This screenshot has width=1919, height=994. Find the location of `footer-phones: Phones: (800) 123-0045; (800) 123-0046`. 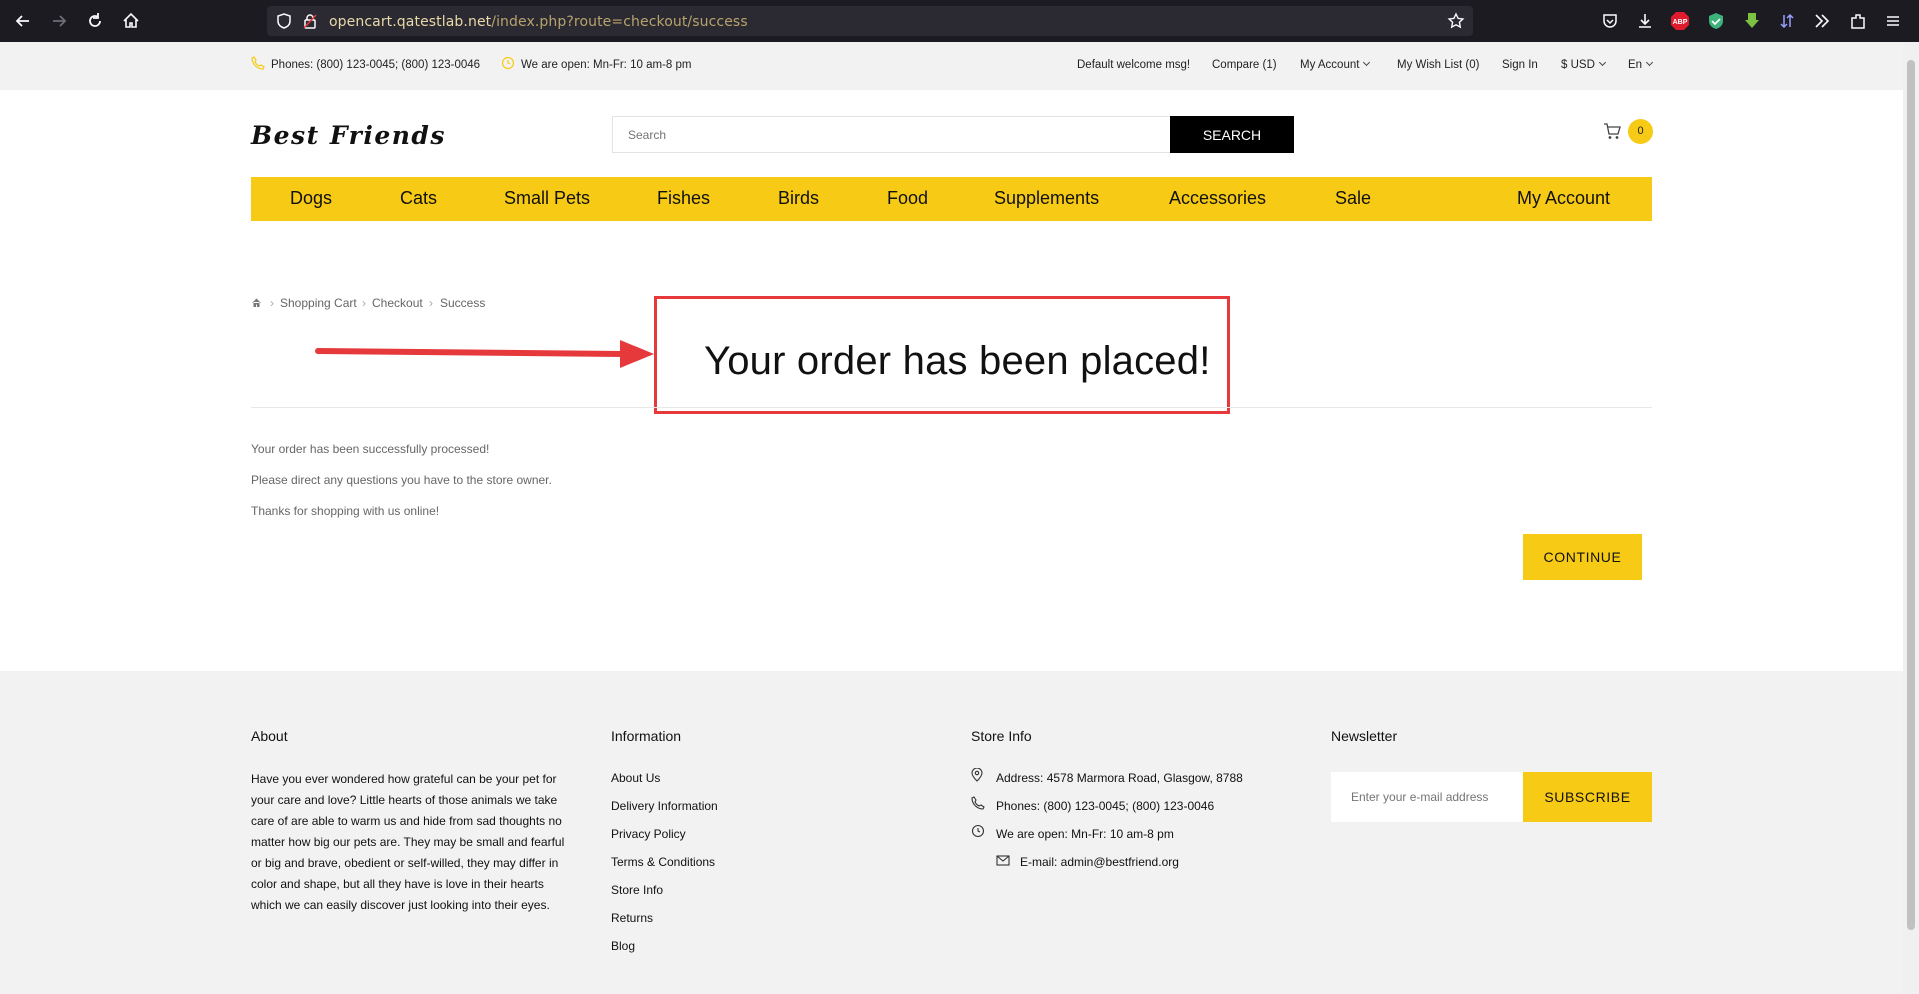

footer-phones: Phones: (800) 123-0045; (800) 123-0046 is located at coordinates (1105, 806).